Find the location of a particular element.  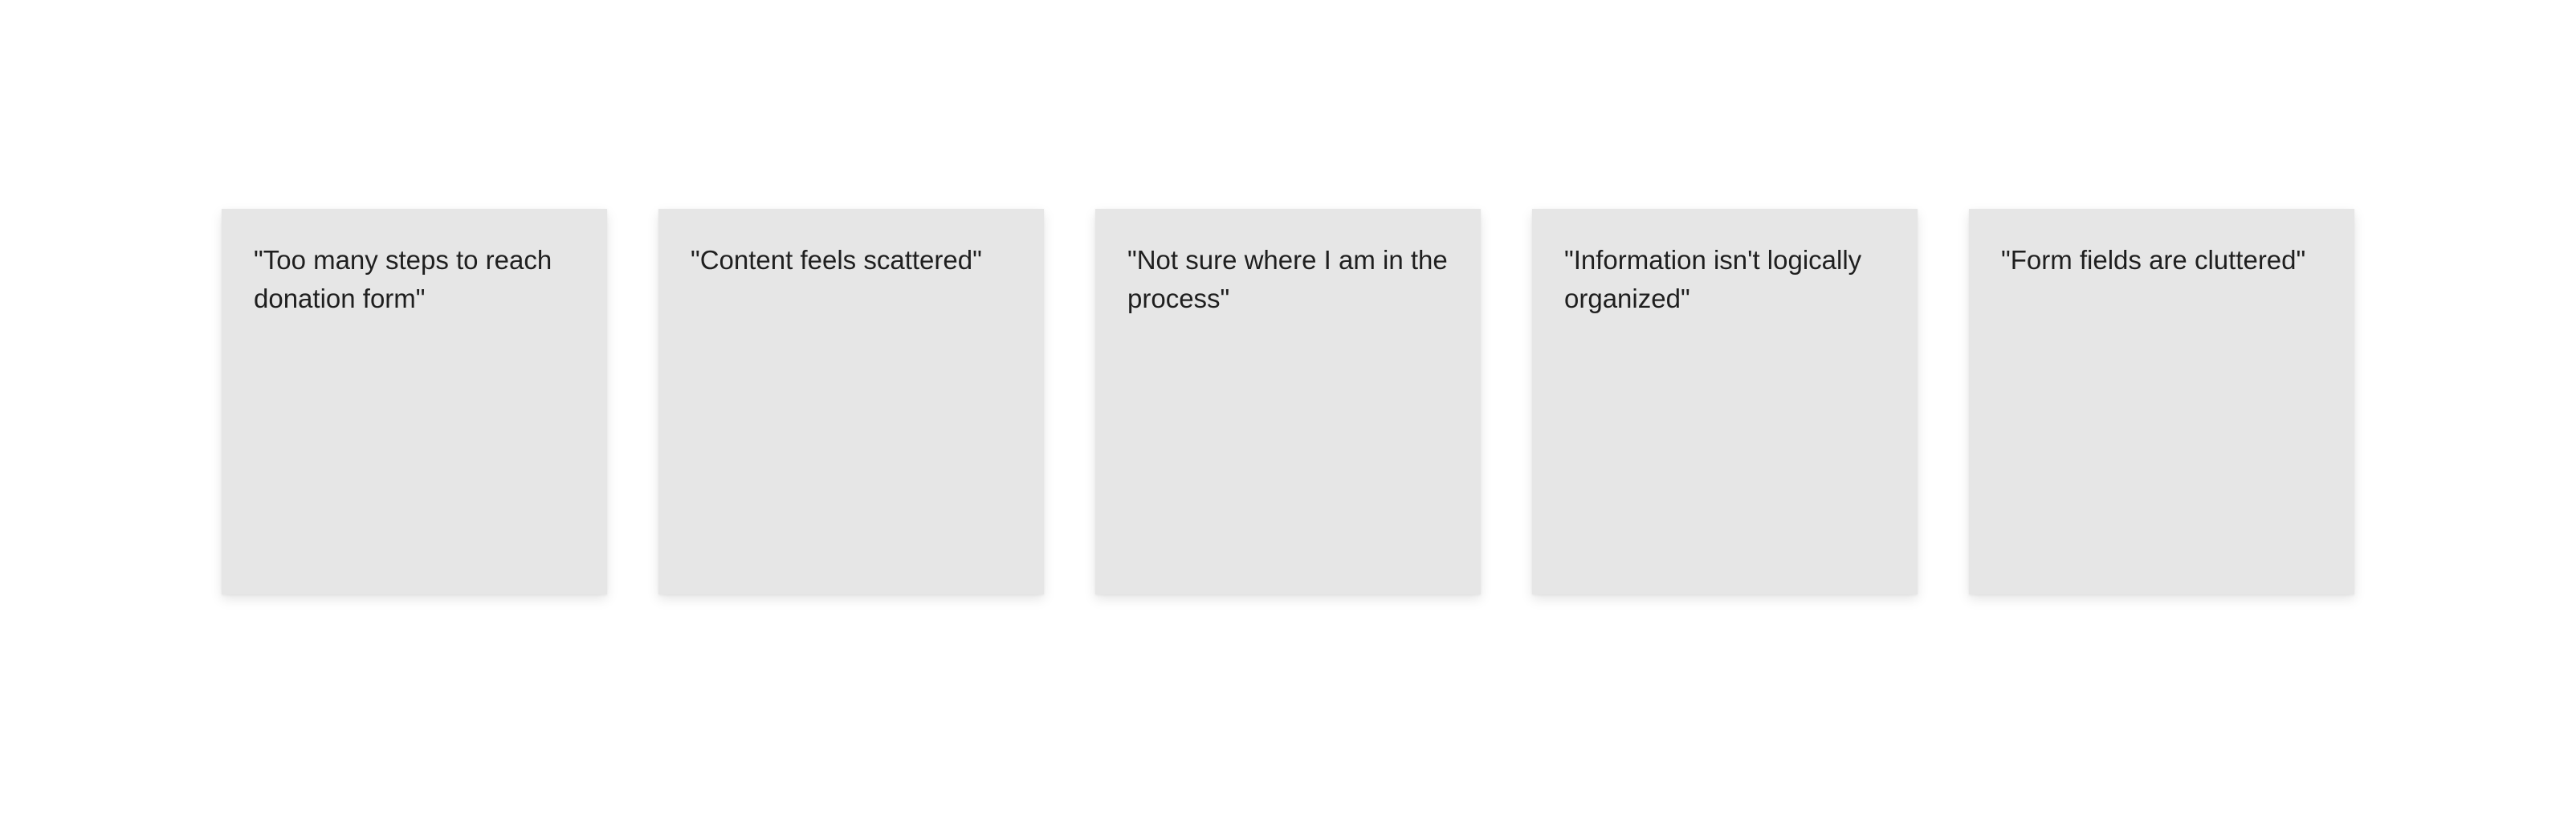

sticky-note-text: "Content feels scattered" is located at coordinates (836, 260).